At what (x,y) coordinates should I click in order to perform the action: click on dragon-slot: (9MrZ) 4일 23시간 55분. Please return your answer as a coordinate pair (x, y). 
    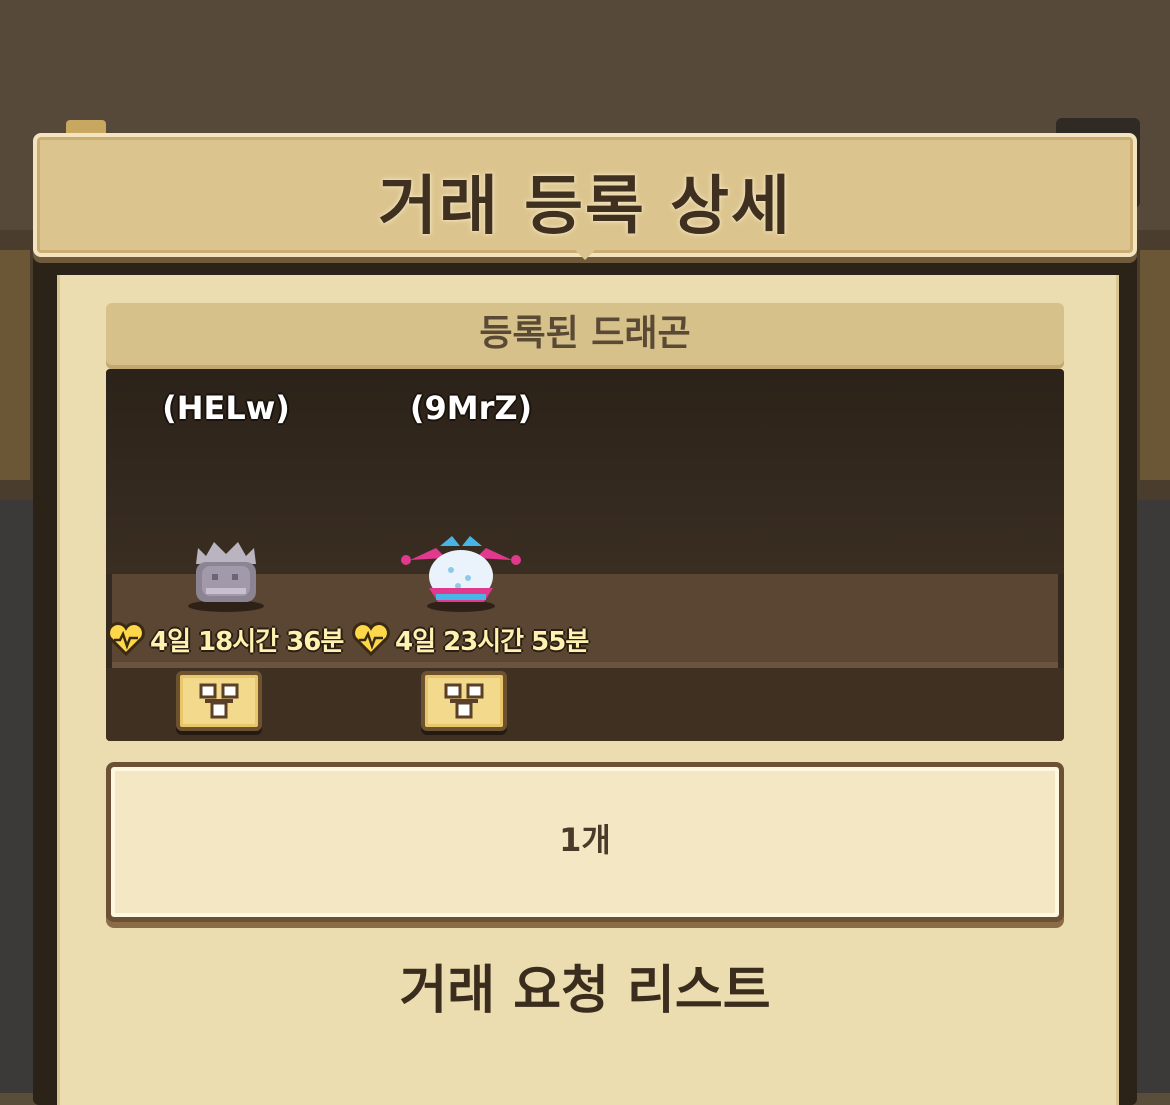
    Looking at the image, I should click on (471, 555).